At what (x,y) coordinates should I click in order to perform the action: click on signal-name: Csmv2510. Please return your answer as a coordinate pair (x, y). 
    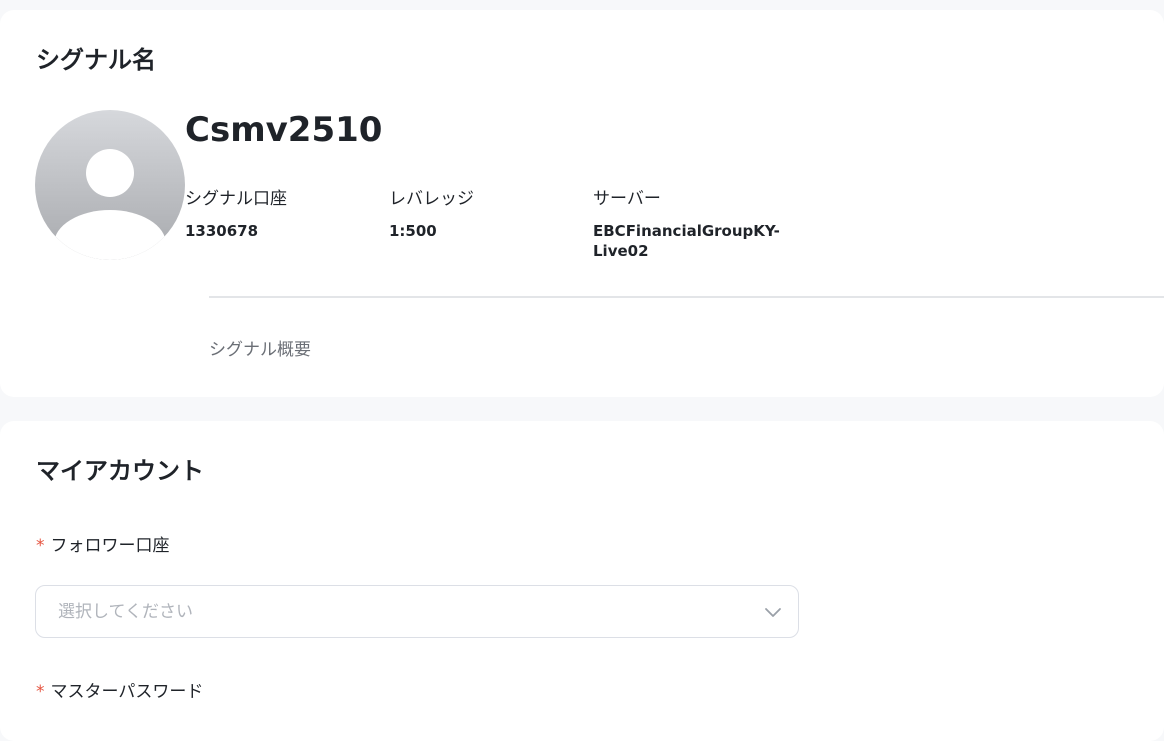
    Looking at the image, I should click on (284, 130).